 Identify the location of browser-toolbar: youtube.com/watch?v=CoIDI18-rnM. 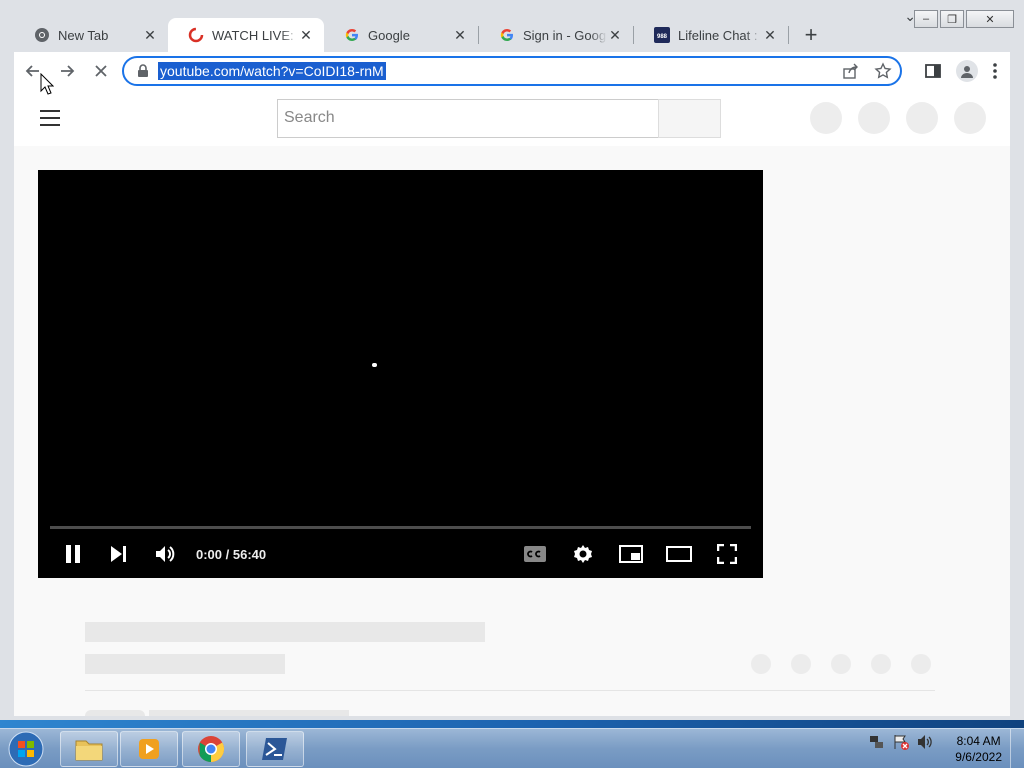
(512, 71).